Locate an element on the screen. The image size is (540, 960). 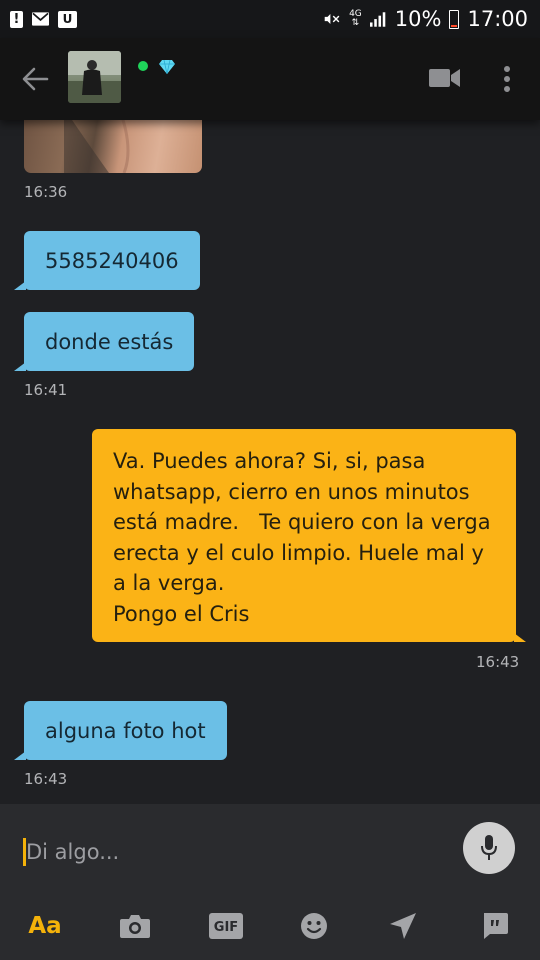
send-location-button is located at coordinates (403, 926).